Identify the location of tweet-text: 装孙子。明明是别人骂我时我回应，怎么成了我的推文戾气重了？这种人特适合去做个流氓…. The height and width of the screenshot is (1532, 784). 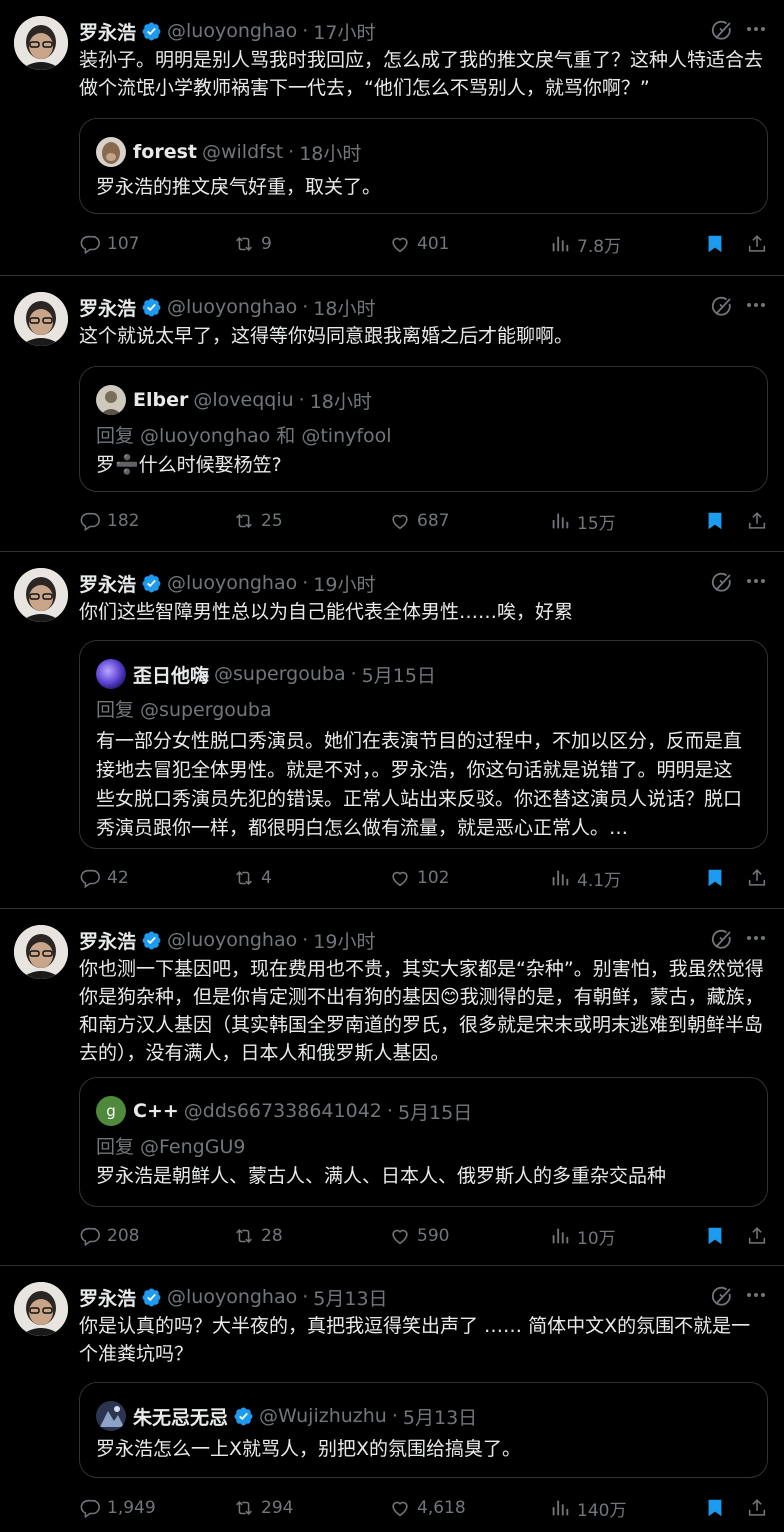
(421, 74).